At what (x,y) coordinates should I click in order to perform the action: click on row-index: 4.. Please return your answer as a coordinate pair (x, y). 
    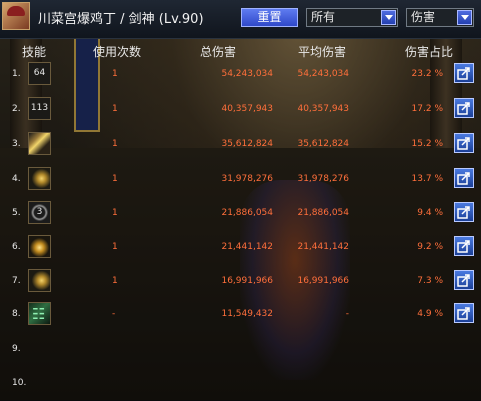
    Looking at the image, I should click on (16, 179).